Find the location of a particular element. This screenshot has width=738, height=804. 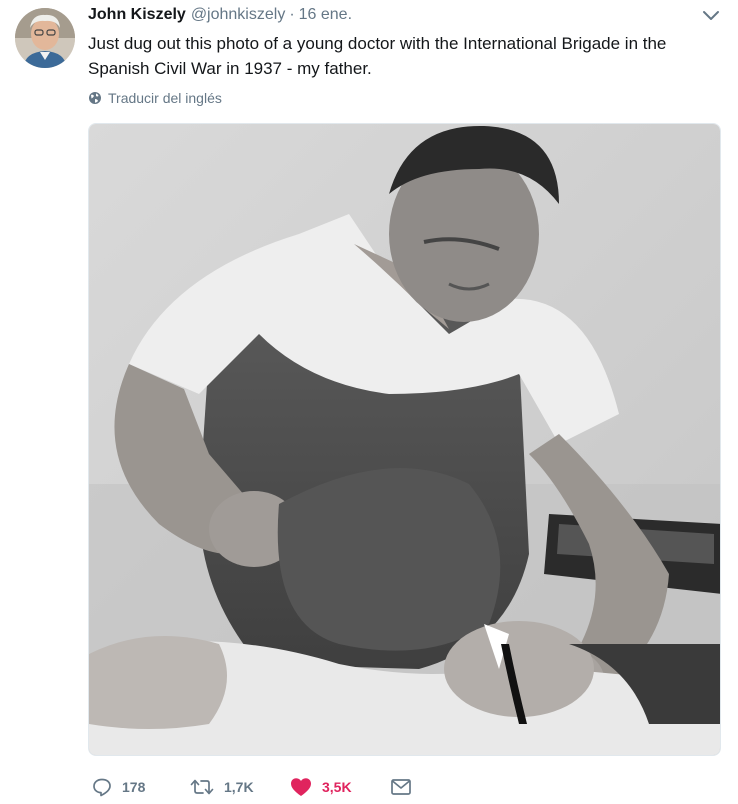

heart-icon is located at coordinates (301, 787).